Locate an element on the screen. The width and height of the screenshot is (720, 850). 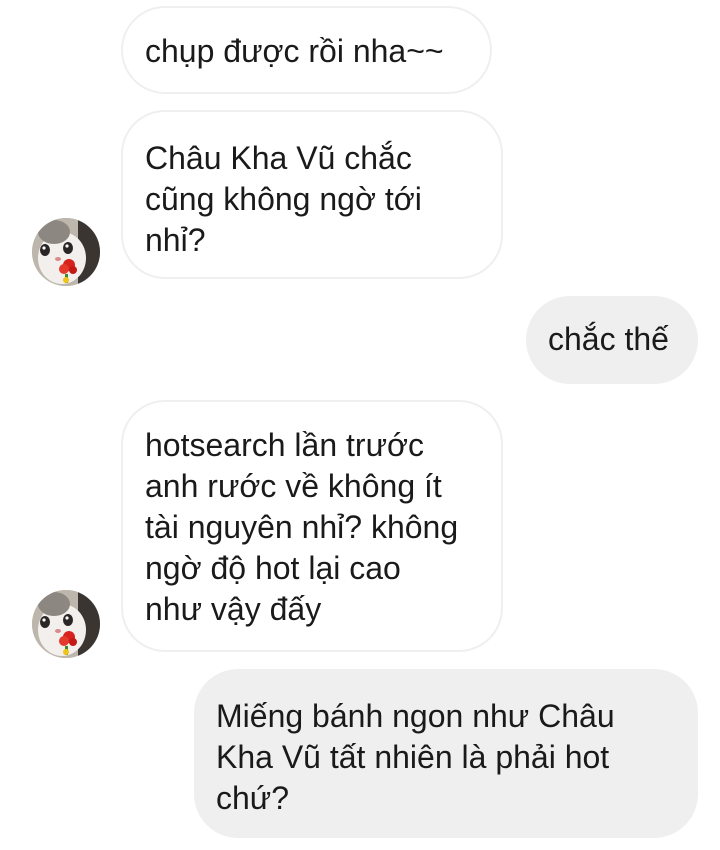
message-bubble-incoming: chụp được rồi nha~~ is located at coordinates (306, 50).